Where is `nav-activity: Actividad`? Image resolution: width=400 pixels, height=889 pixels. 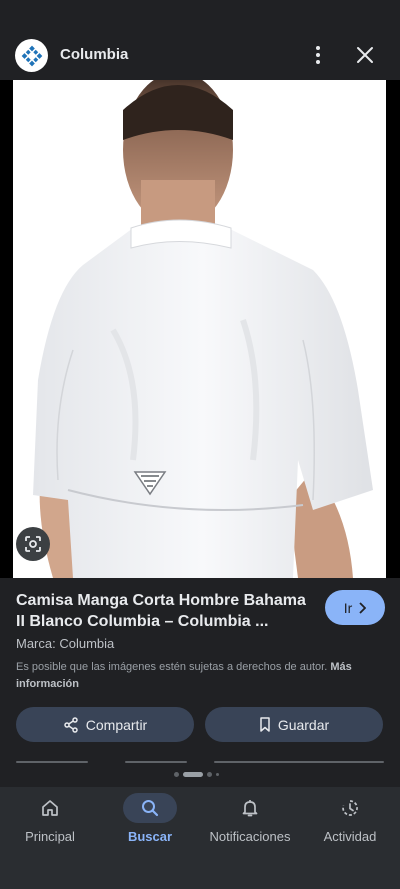 nav-activity: Actividad is located at coordinates (350, 822).